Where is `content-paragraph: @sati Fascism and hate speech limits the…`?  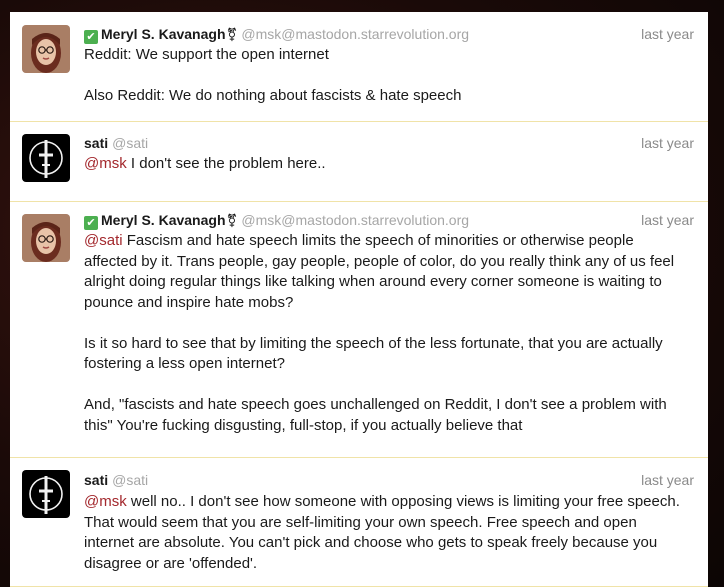 content-paragraph: @sati Fascism and hate speech limits the… is located at coordinates (386, 272).